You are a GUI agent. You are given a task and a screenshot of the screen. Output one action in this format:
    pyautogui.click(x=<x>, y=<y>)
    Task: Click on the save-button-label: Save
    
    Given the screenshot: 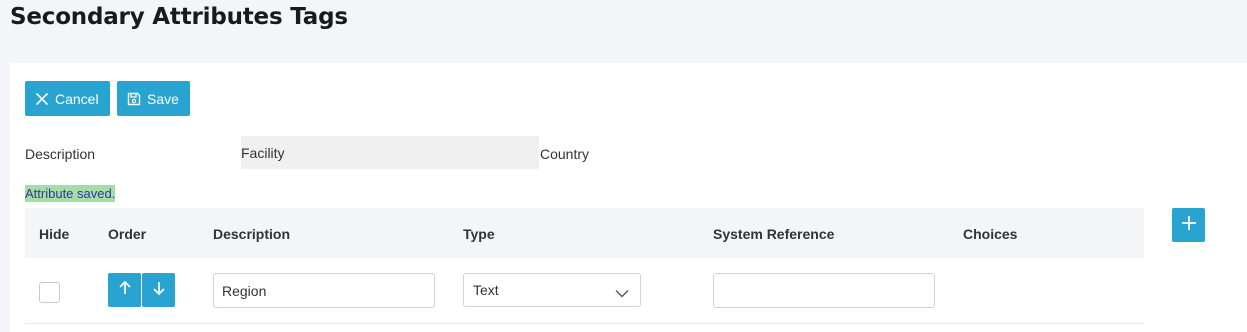 What is the action you would take?
    pyautogui.click(x=163, y=98)
    